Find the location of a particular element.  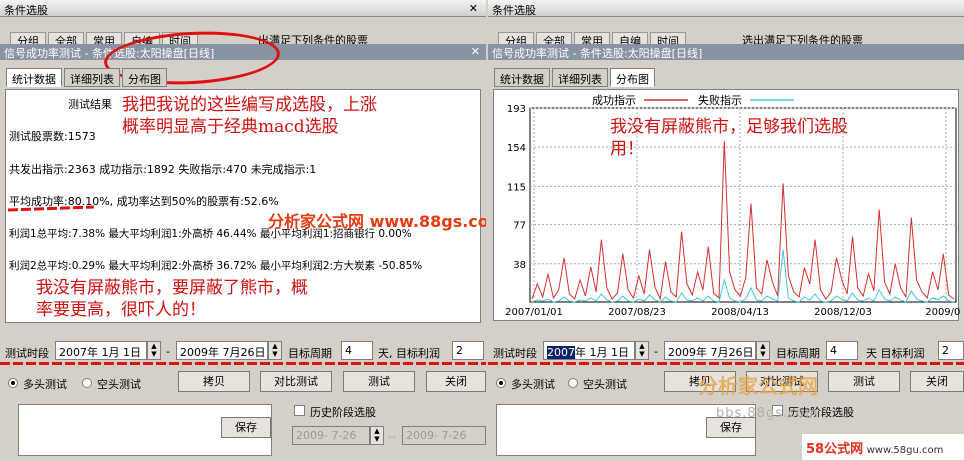

history-label: 历史阶段选股 is located at coordinates (343, 412).